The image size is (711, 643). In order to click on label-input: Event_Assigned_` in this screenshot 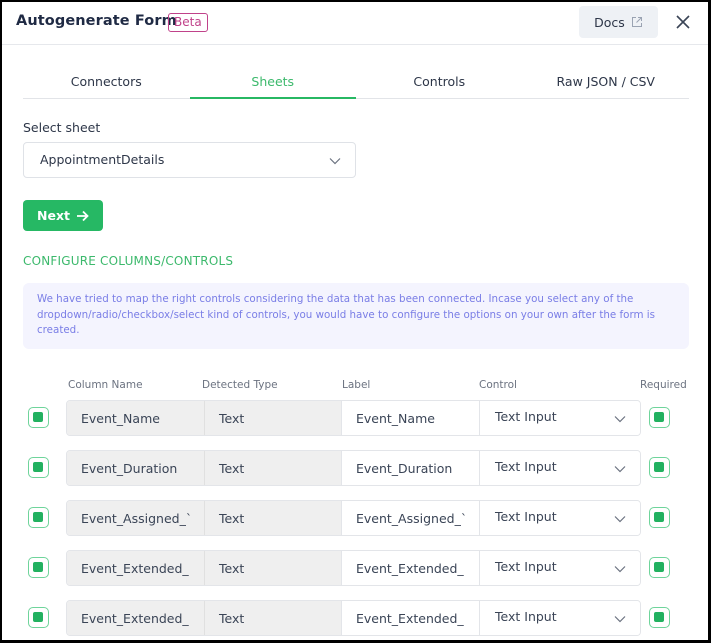, I will do `click(411, 518)`.